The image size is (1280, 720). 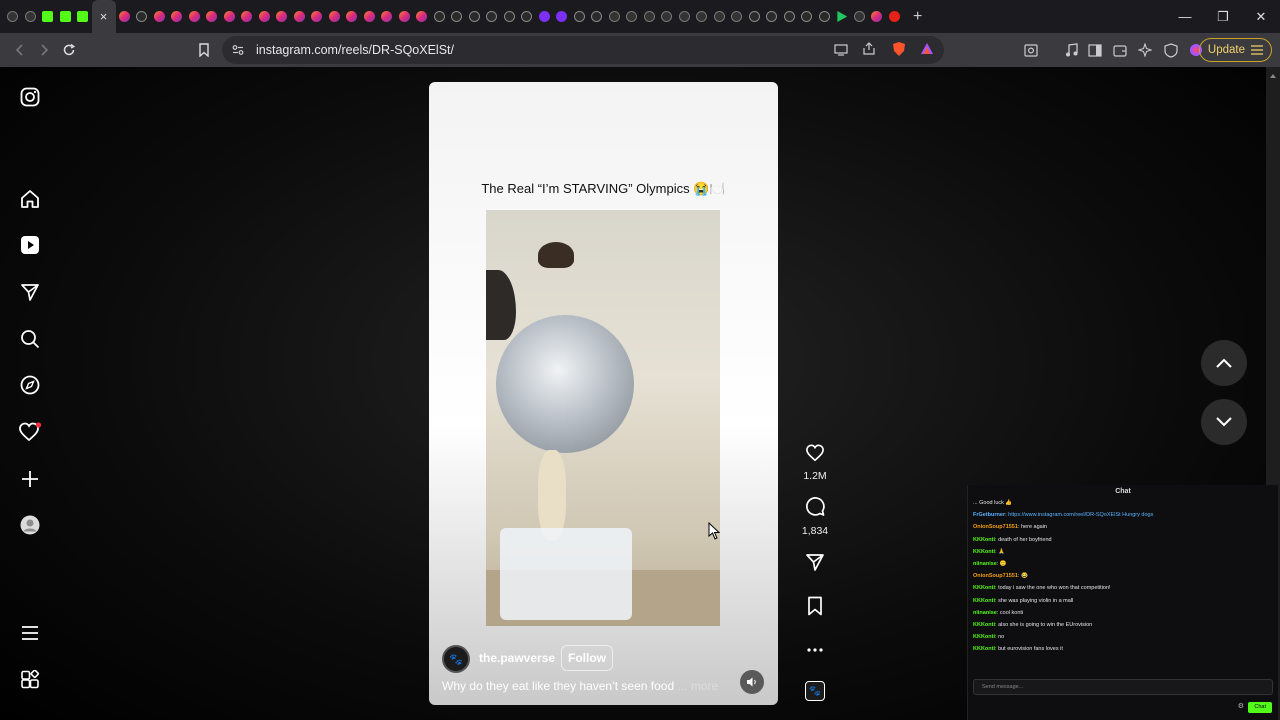 What do you see at coordinates (1260, 707) in the screenshot?
I see `chat-send-button: Chat` at bounding box center [1260, 707].